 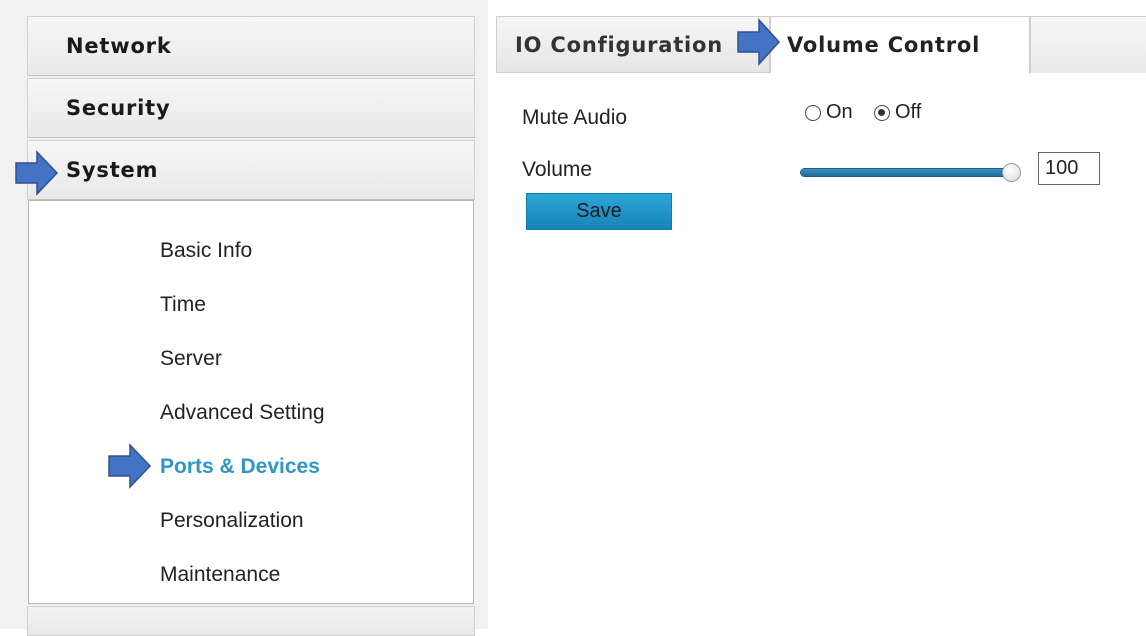 I want to click on mute-off-radio: Off, so click(x=897, y=112).